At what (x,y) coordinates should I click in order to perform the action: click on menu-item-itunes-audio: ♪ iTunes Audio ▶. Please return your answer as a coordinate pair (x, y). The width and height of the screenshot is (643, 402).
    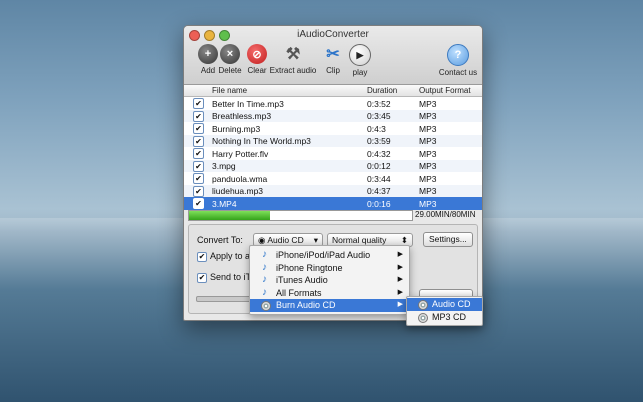
    Looking at the image, I should click on (329, 280).